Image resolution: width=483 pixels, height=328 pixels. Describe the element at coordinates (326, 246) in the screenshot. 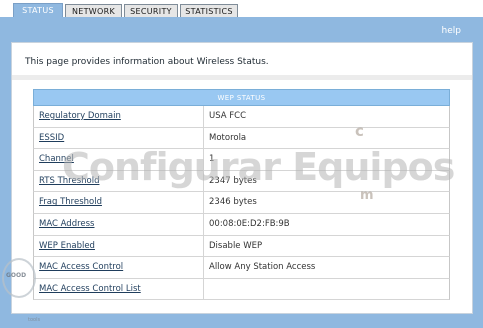

I see `row-value-cell: Disable WEP` at that location.